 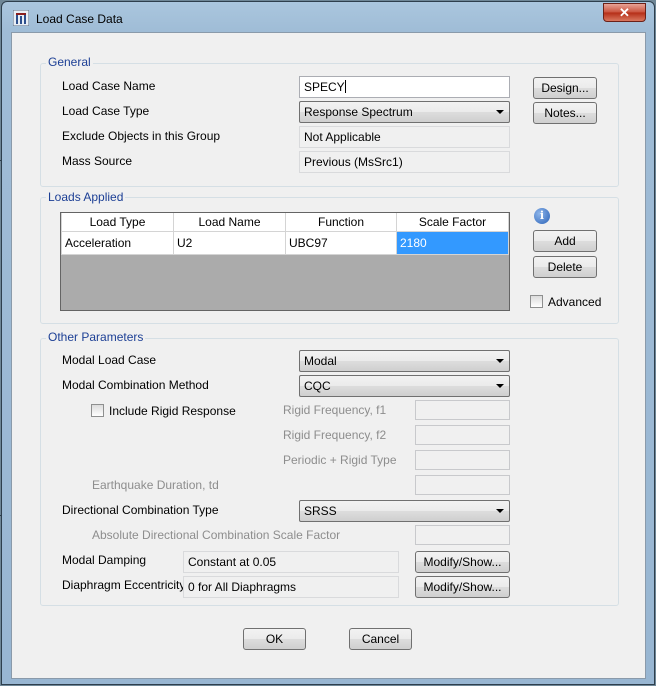 What do you see at coordinates (341, 243) in the screenshot?
I see `cell-function: UBC97` at bounding box center [341, 243].